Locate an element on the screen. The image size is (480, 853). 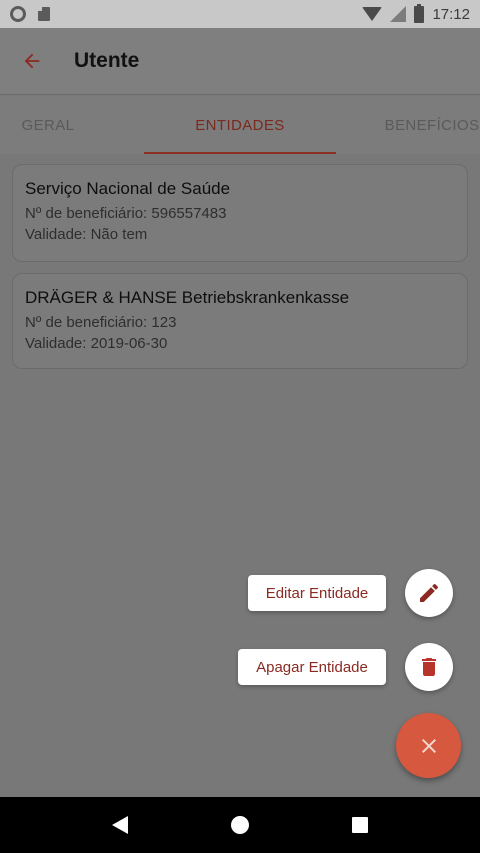
entity-validity: Validade: Não tem is located at coordinates (86, 234).